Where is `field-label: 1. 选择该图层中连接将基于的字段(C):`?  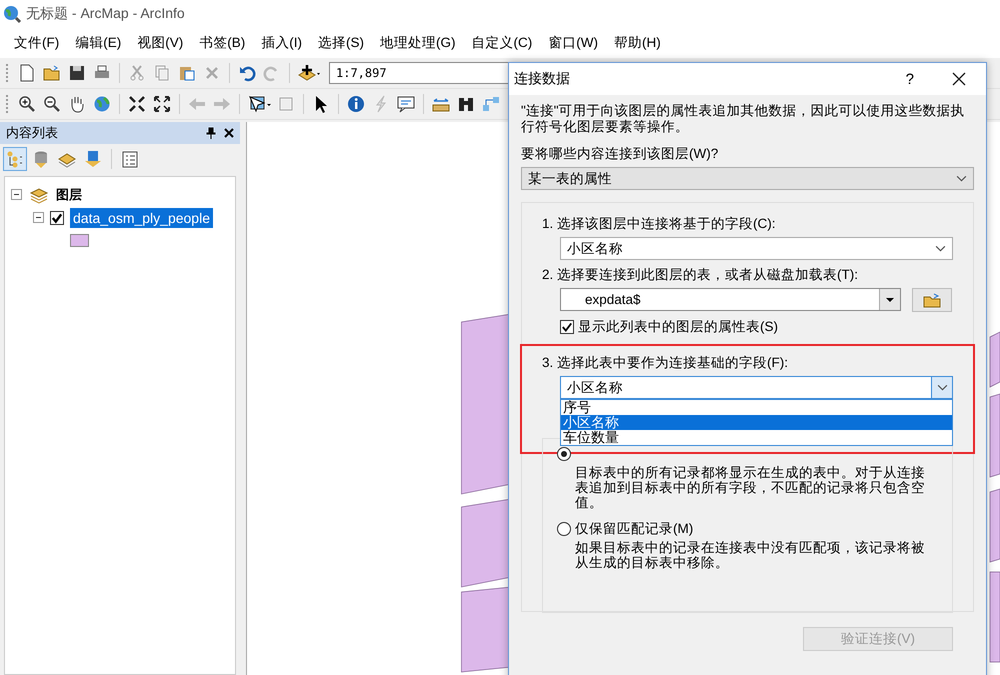 field-label: 1. 选择该图层中连接将基于的字段(C): is located at coordinates (659, 224).